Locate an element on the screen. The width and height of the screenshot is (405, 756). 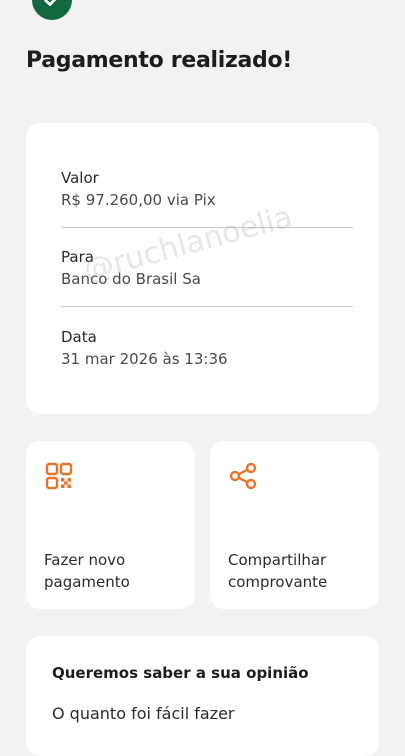
success-check-icon is located at coordinates (52, 10).